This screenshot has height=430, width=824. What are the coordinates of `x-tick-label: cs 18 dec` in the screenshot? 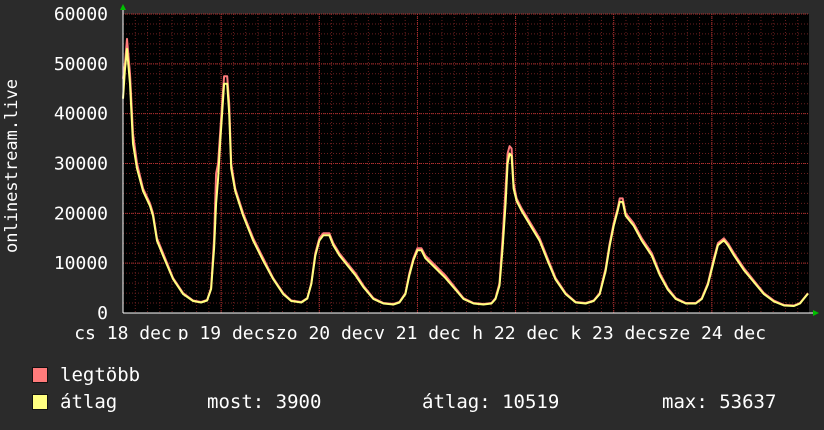 It's located at (123, 331).